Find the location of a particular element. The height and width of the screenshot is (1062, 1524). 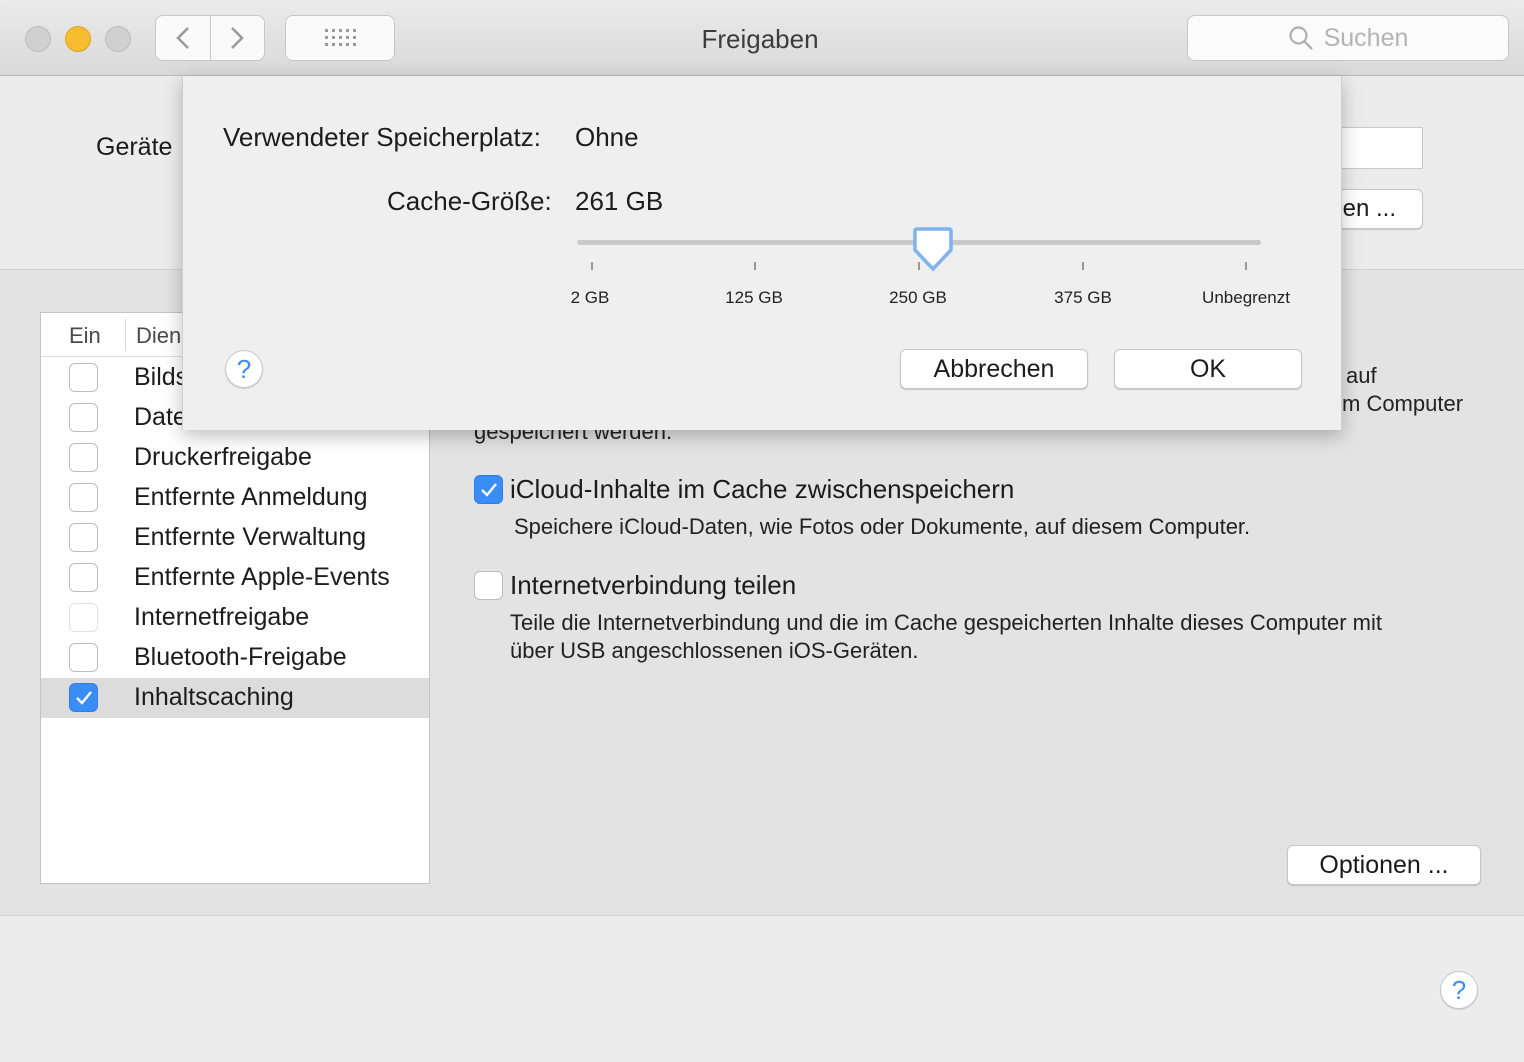

service-label: Entfernte Apple-Events is located at coordinates (262, 577).